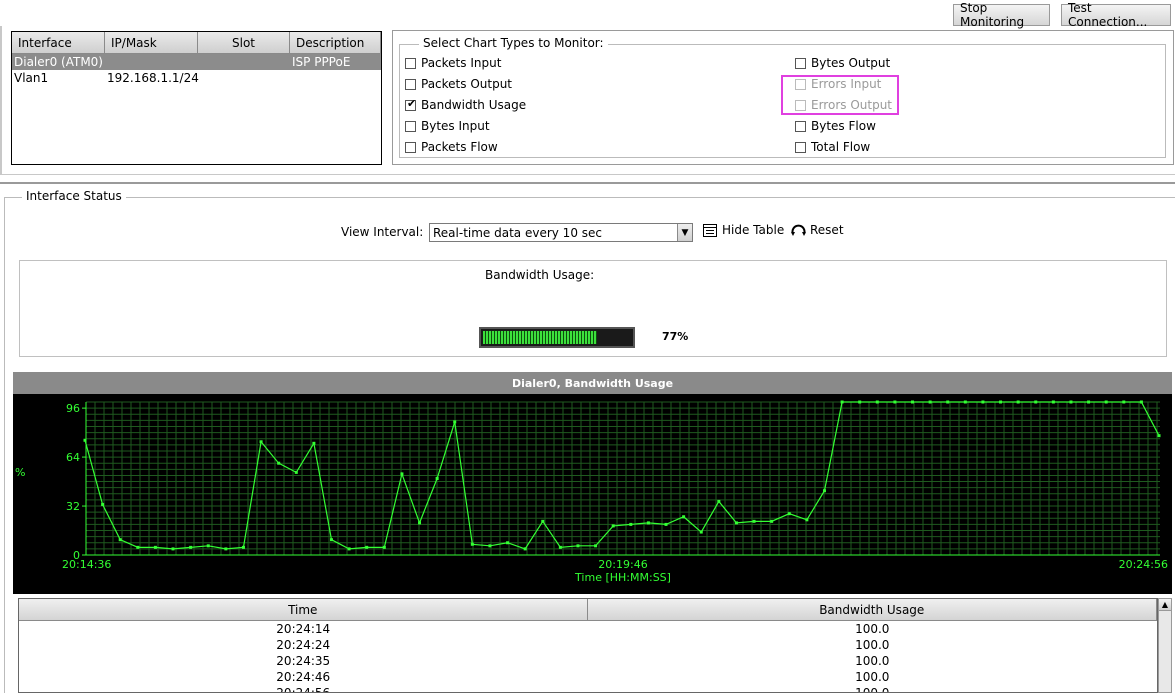  I want to click on time-cell: 20:24:35, so click(303, 661).